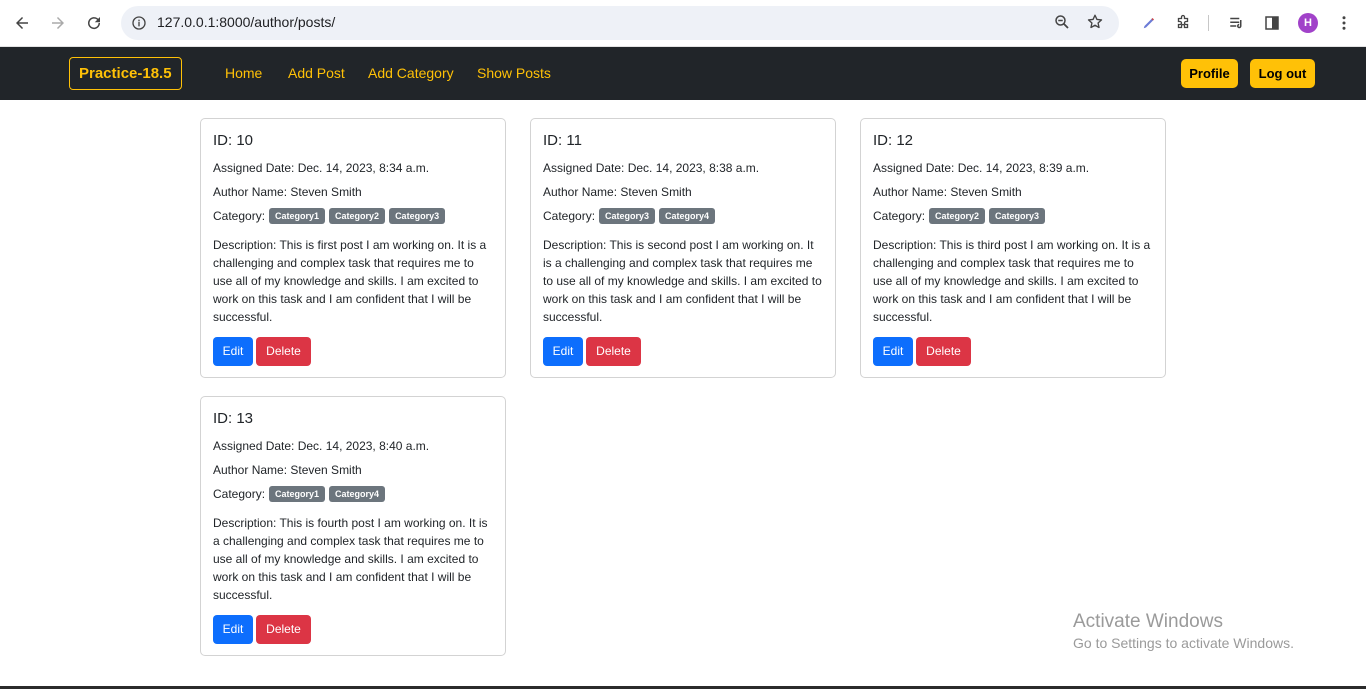  Describe the element at coordinates (1308, 23) in the screenshot. I see `profile-avatar: H` at that location.